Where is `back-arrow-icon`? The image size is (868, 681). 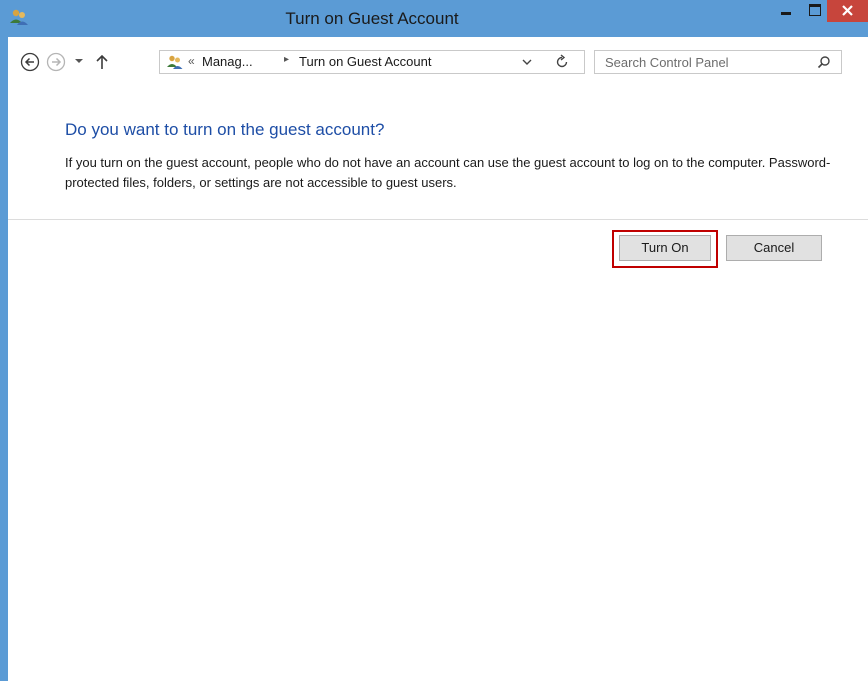
back-arrow-icon is located at coordinates (30, 62).